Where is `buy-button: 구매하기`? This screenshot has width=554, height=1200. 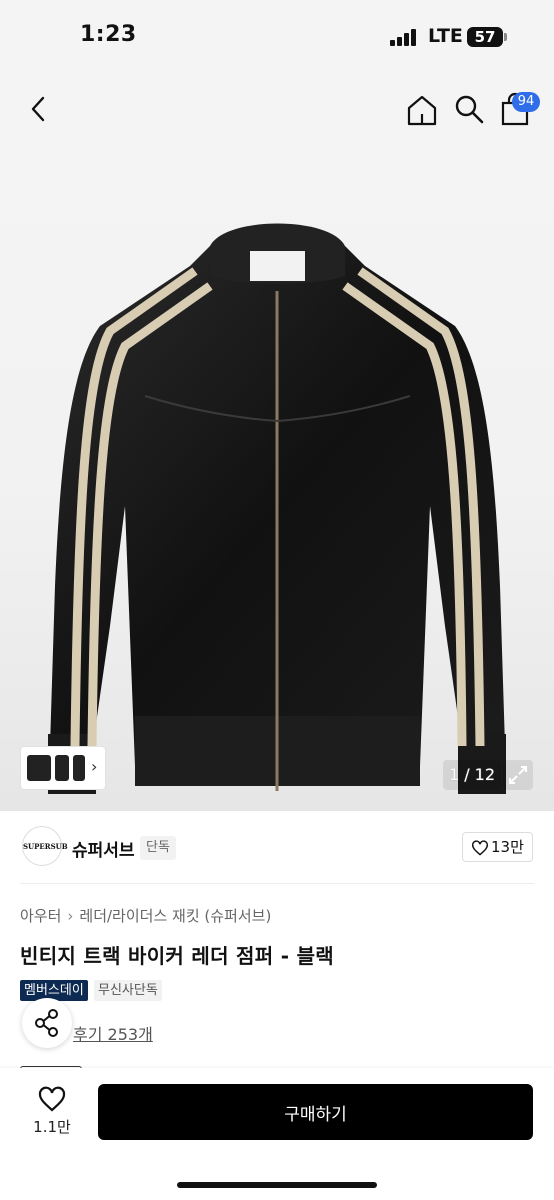 buy-button: 구매하기 is located at coordinates (315, 1112).